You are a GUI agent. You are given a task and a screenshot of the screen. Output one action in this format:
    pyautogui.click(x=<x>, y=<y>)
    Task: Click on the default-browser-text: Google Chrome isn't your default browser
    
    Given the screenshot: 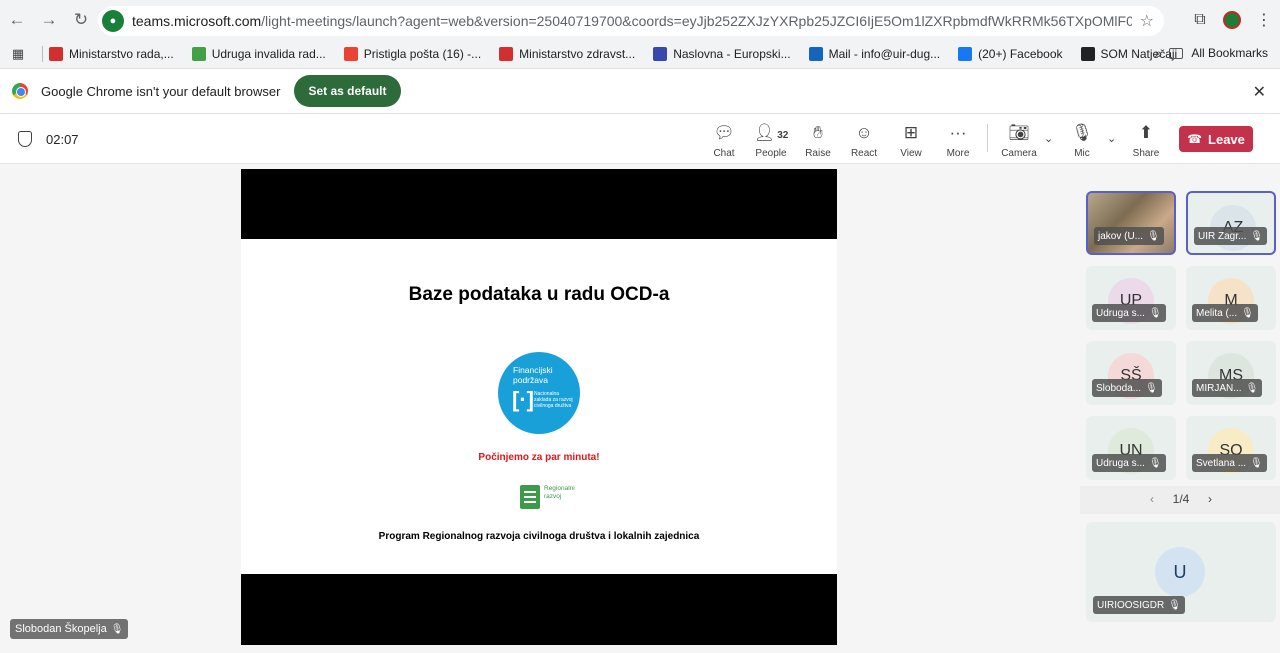 What is the action you would take?
    pyautogui.click(x=161, y=91)
    